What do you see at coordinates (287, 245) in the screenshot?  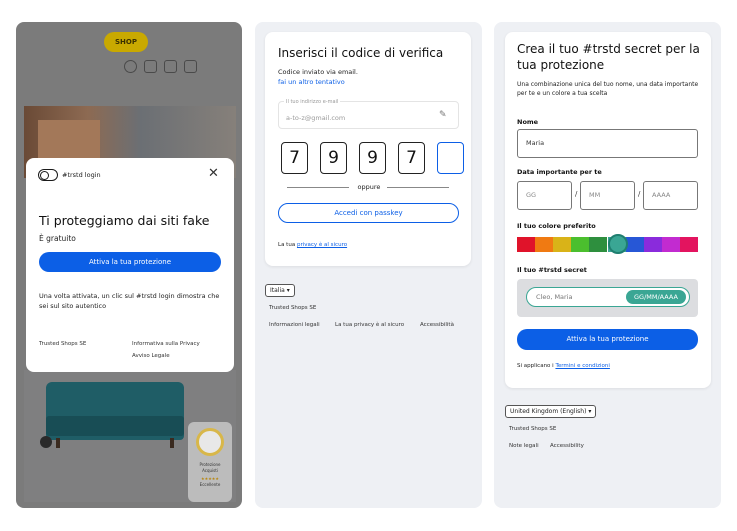 I see `privacy-prefix: La tua` at bounding box center [287, 245].